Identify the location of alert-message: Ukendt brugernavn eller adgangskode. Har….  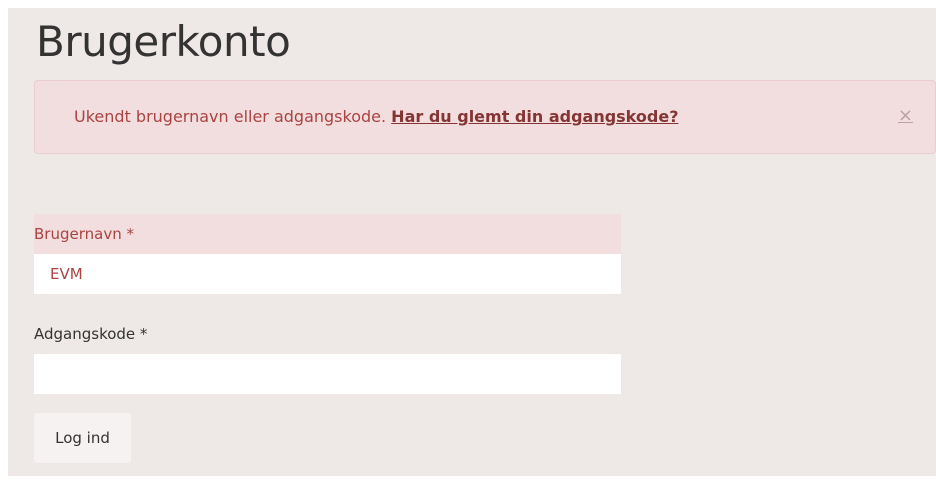
(376, 116).